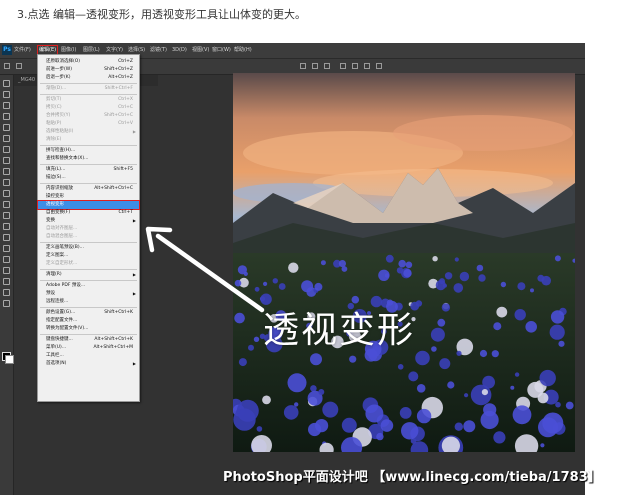  Describe the element at coordinates (315, 66) in the screenshot. I see `align-middle-icon` at that location.